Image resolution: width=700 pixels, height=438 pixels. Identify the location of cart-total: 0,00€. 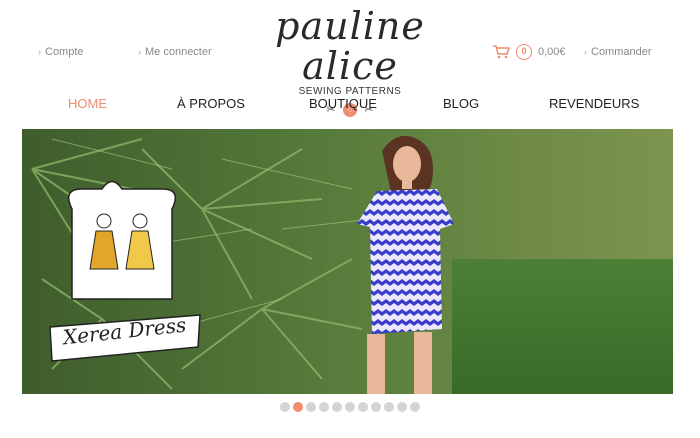
(552, 52).